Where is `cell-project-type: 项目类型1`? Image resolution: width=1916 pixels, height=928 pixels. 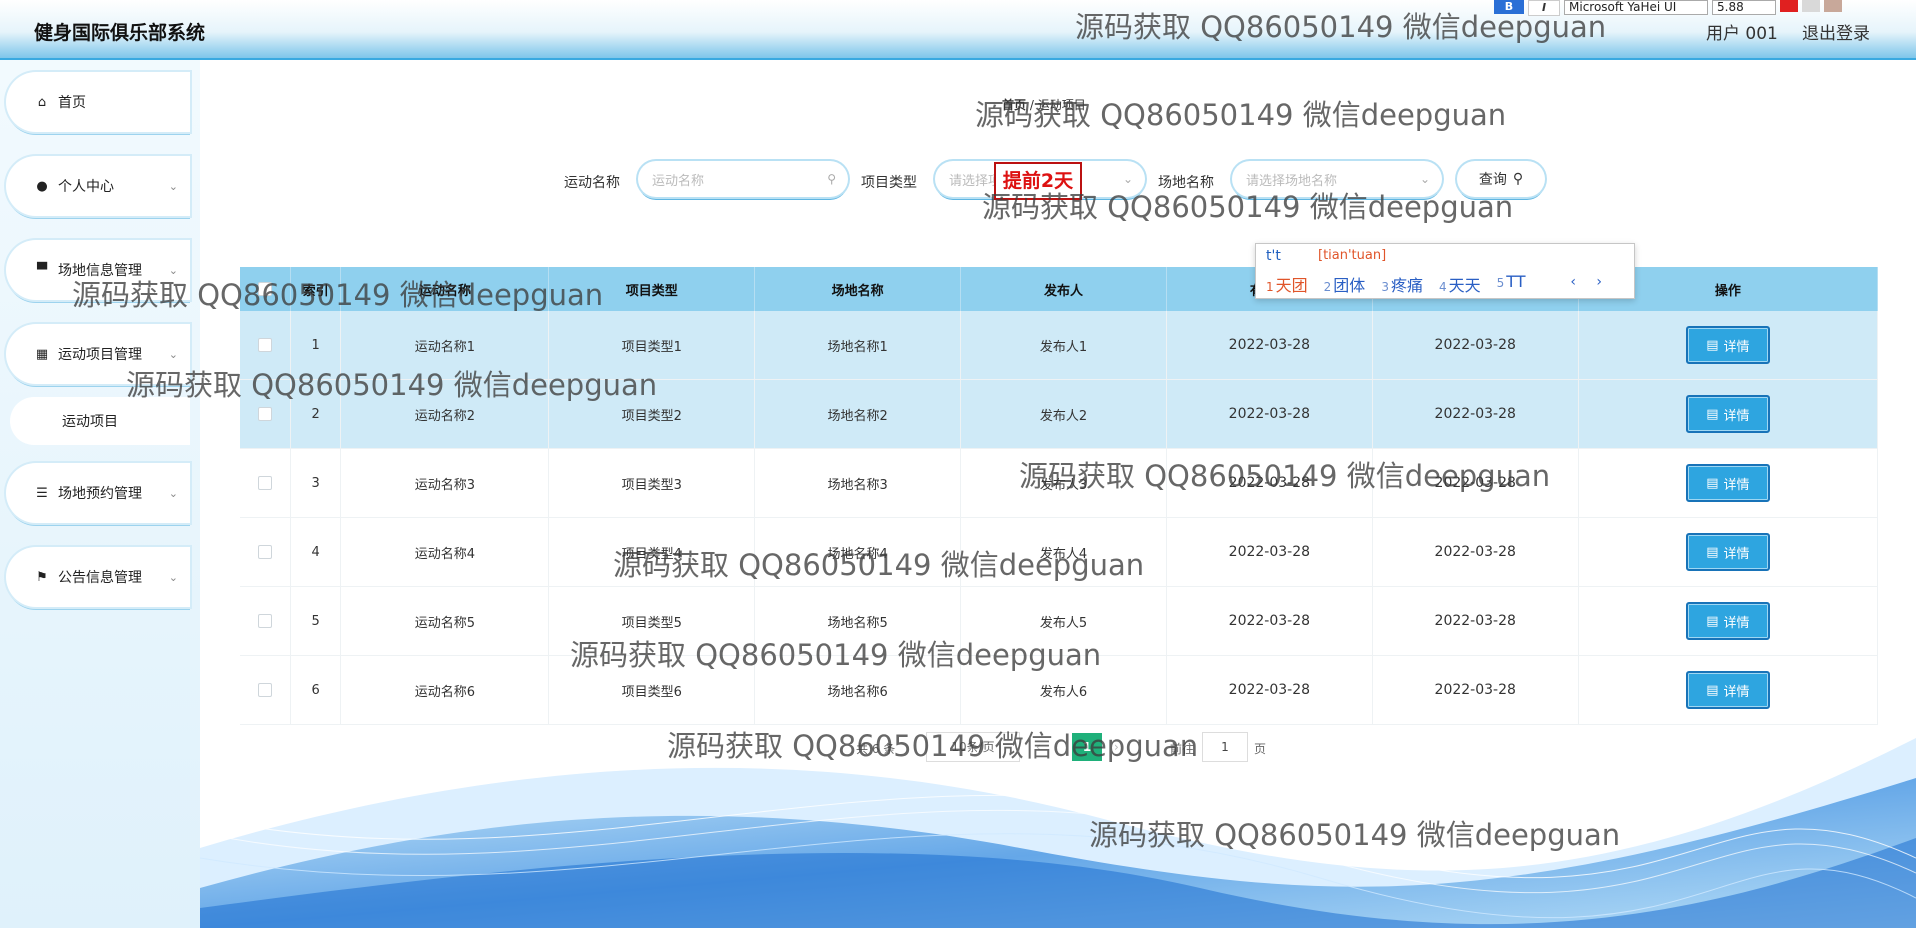
cell-project-type: 项目类型1 is located at coordinates (652, 345).